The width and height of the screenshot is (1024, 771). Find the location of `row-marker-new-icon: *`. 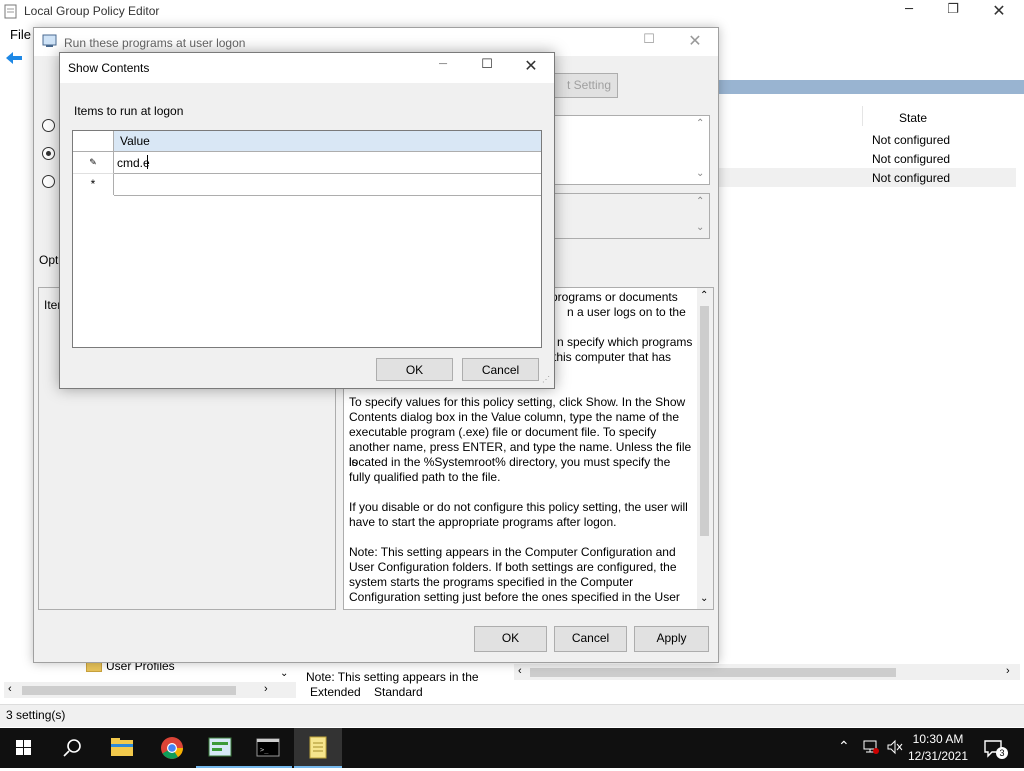

row-marker-new-icon: * is located at coordinates (93, 184).